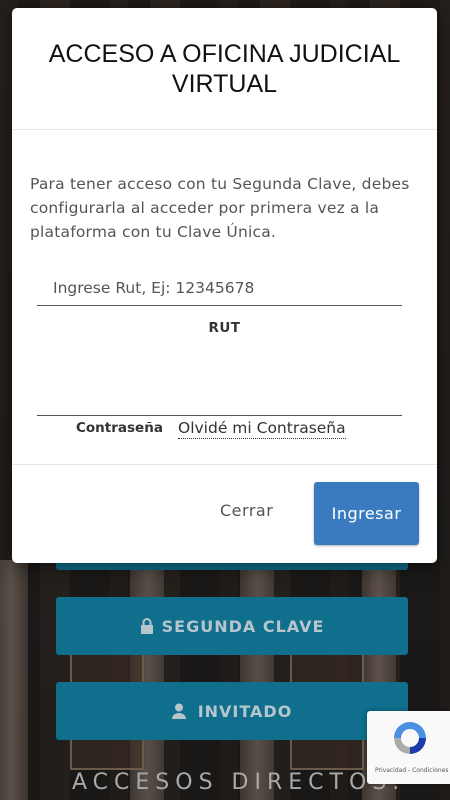  What do you see at coordinates (366, 513) in the screenshot?
I see `ingresar-button: Ingresar` at bounding box center [366, 513].